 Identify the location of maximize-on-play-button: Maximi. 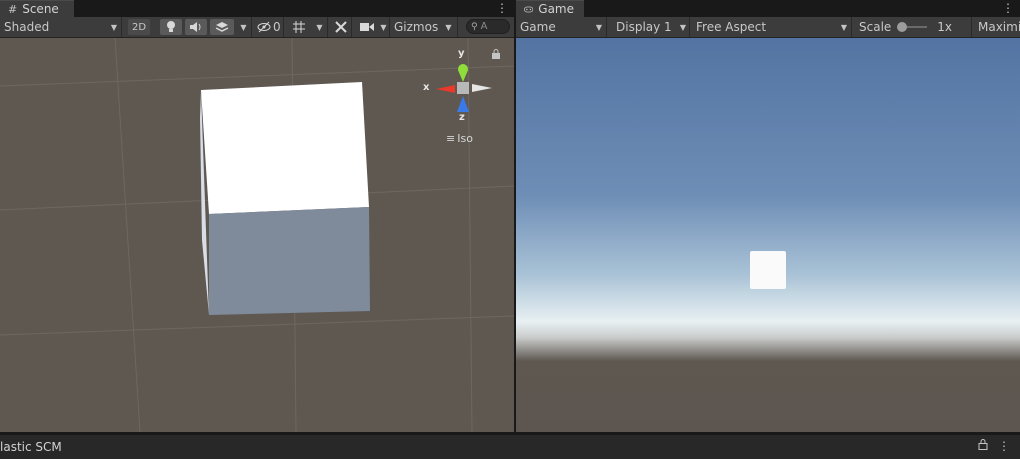
(998, 27).